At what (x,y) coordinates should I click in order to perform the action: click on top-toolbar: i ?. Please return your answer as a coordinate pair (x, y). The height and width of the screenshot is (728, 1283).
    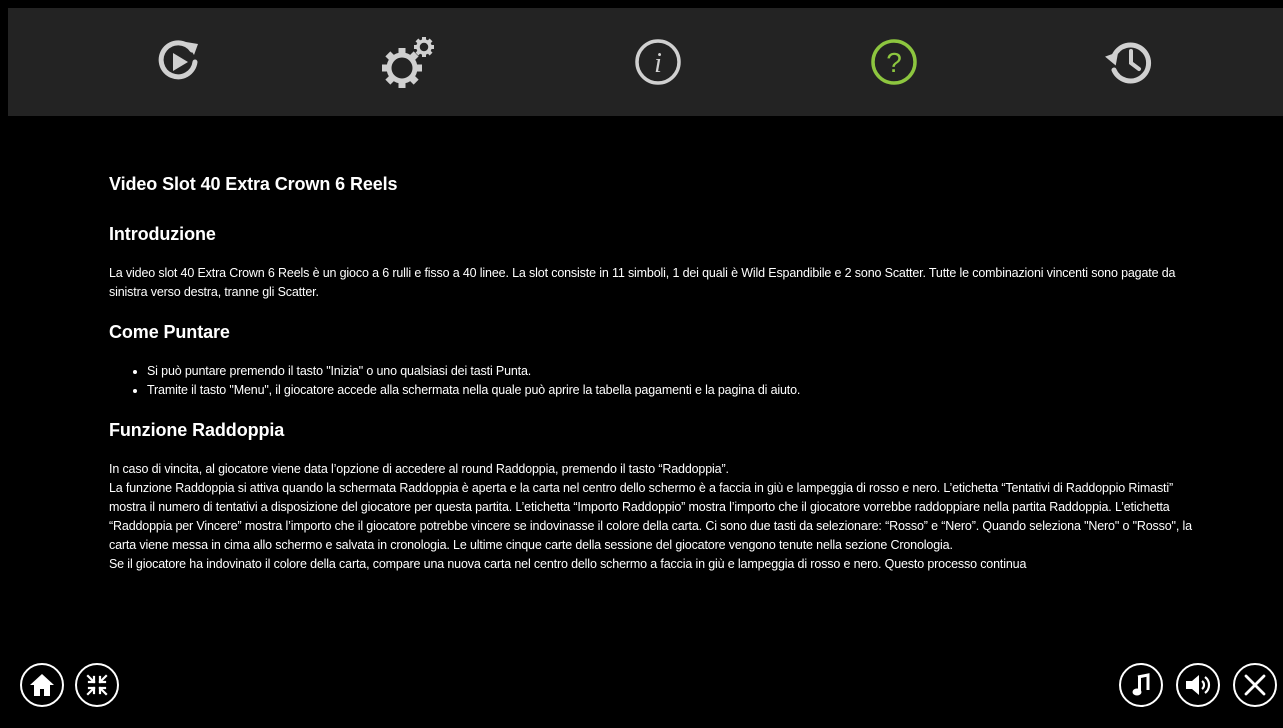
    Looking at the image, I should click on (645, 62).